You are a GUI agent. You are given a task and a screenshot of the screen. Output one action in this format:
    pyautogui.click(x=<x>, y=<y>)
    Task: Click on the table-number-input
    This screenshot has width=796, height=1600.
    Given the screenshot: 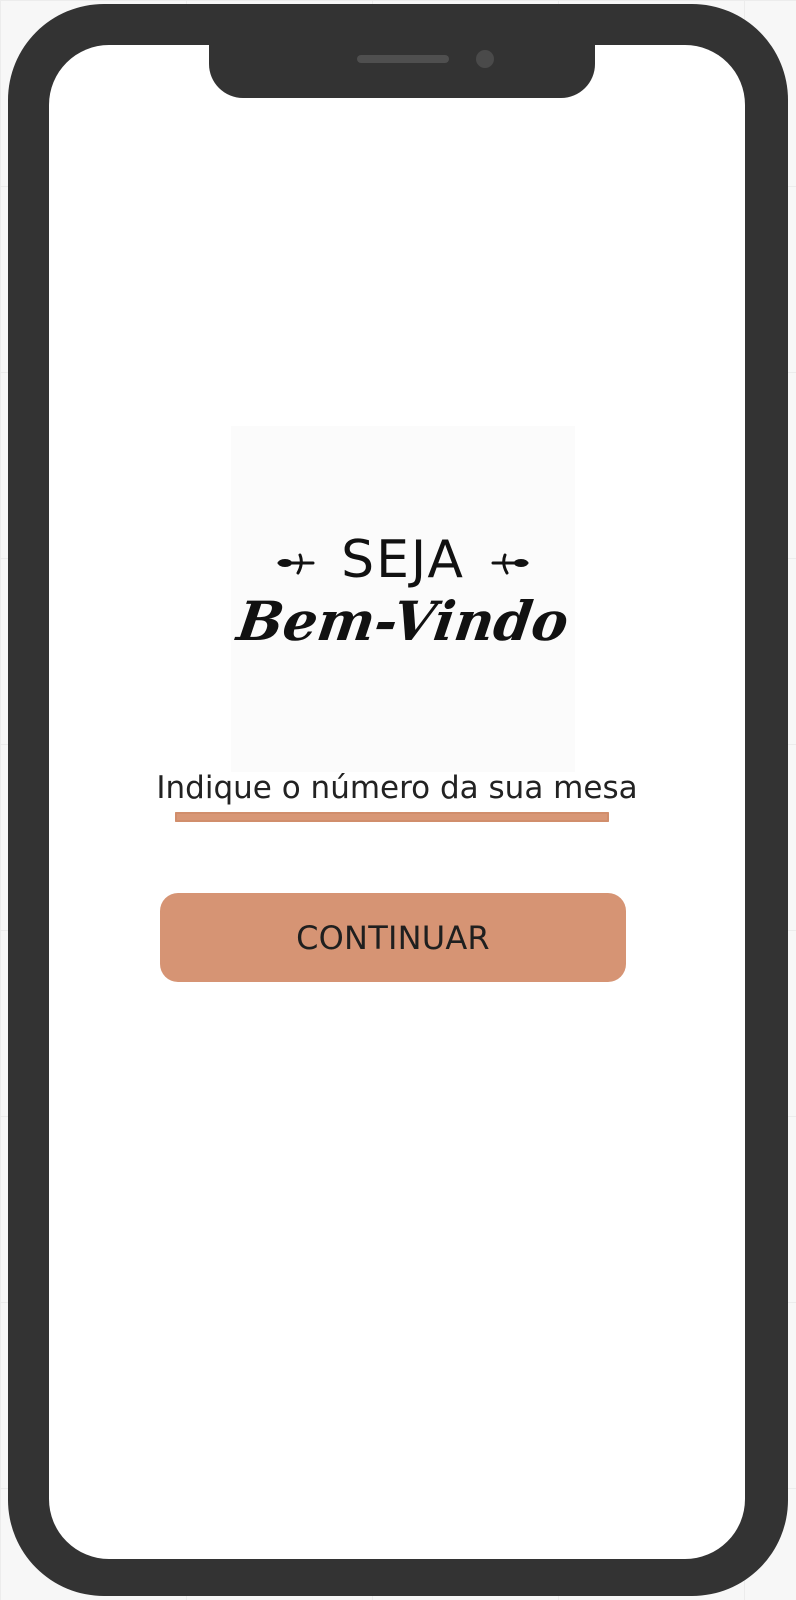 What is the action you would take?
    pyautogui.click(x=392, y=817)
    